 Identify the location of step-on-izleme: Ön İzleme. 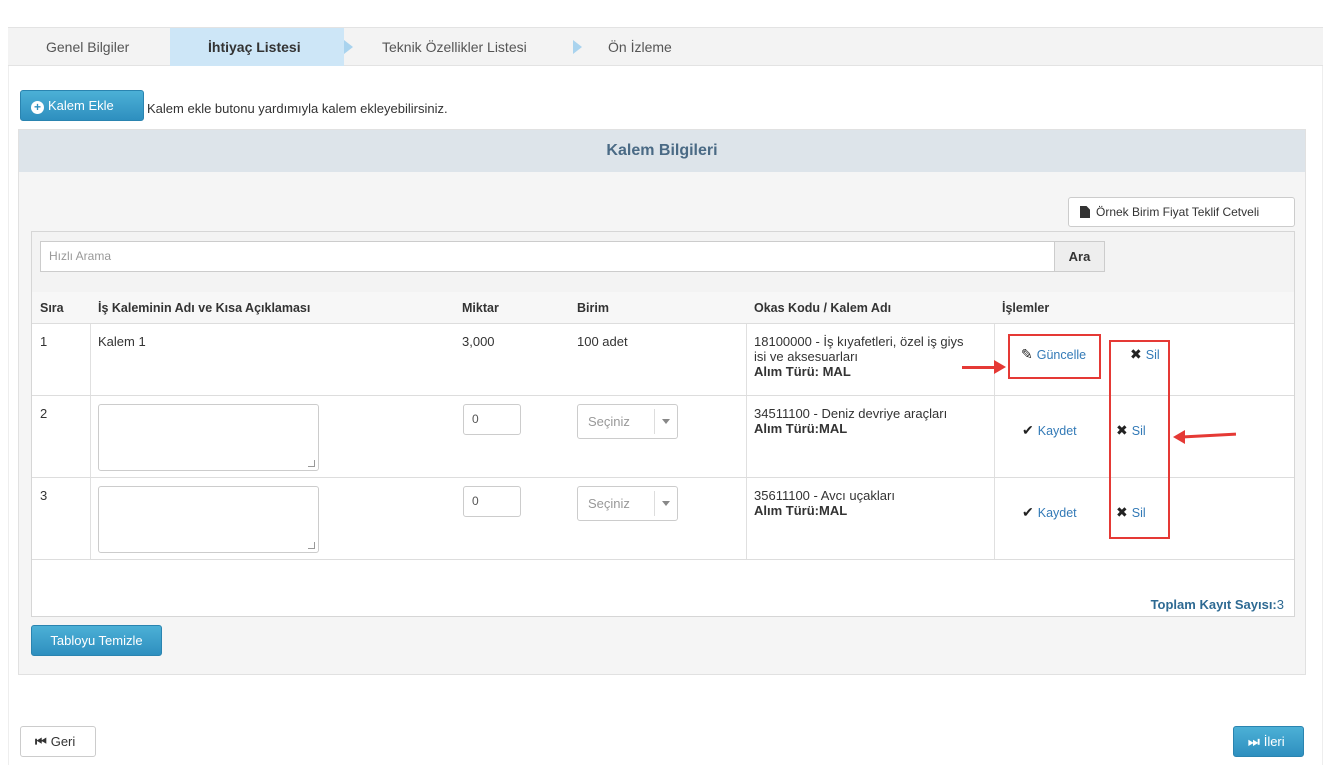
(640, 47).